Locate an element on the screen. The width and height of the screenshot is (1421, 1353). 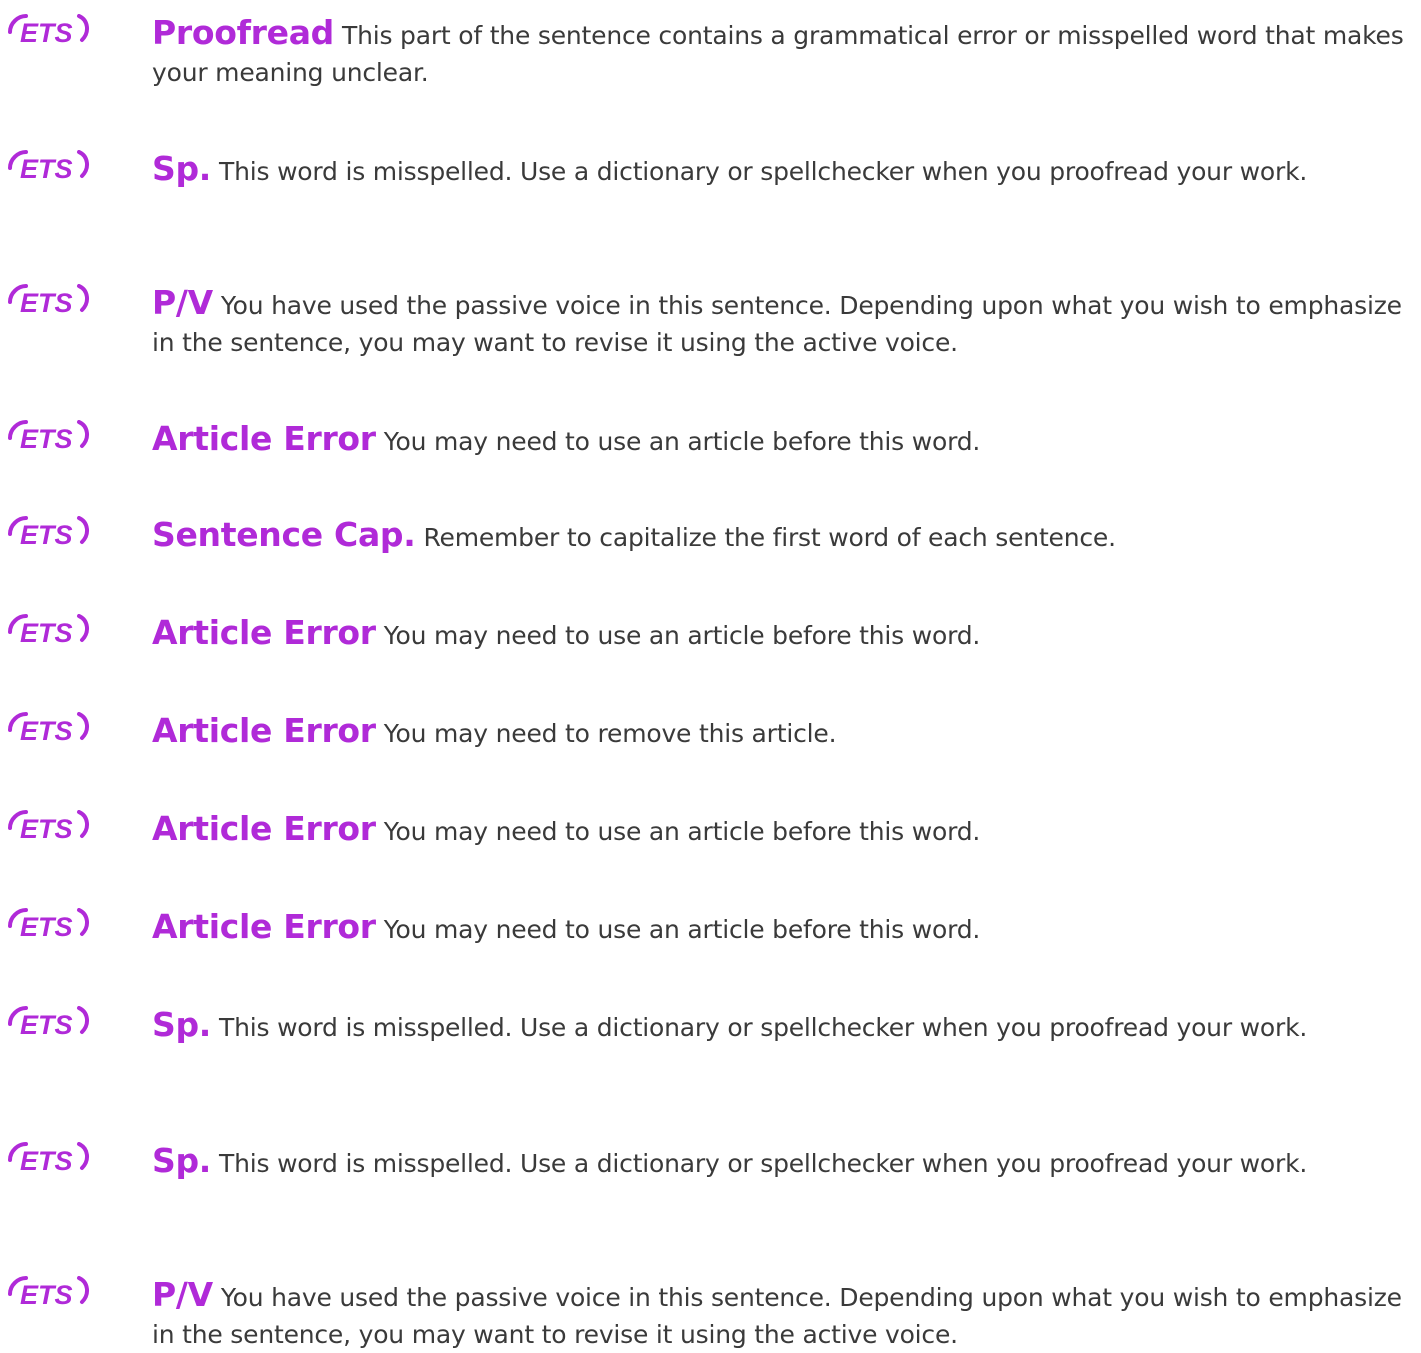
feedback-label: Sentence Cap. is located at coordinates (284, 534).